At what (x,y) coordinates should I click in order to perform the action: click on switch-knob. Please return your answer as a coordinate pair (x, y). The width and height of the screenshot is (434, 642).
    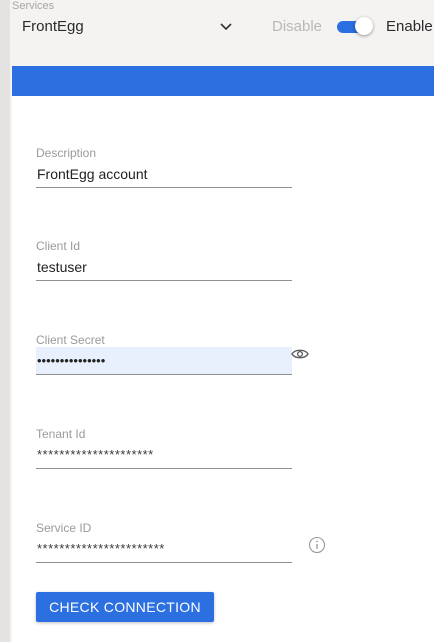
    Looking at the image, I should click on (364, 26).